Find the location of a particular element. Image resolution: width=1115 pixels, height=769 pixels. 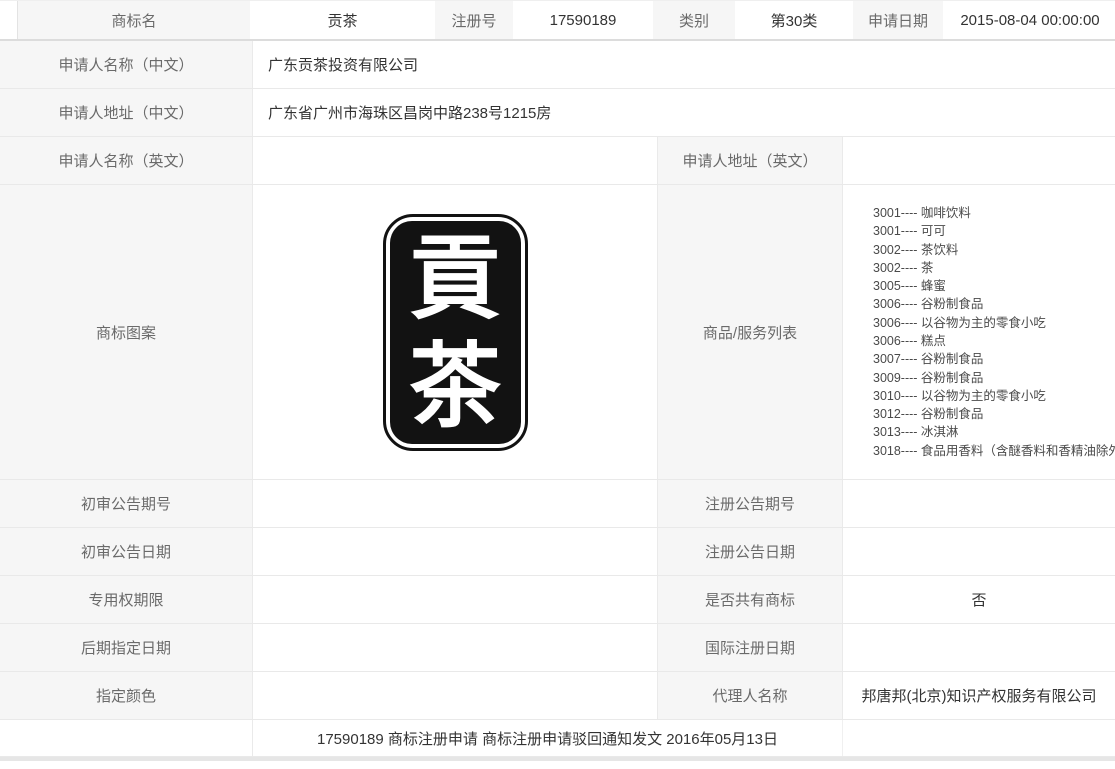

goods-service-item: 3006---- 糕点 is located at coordinates (909, 341).